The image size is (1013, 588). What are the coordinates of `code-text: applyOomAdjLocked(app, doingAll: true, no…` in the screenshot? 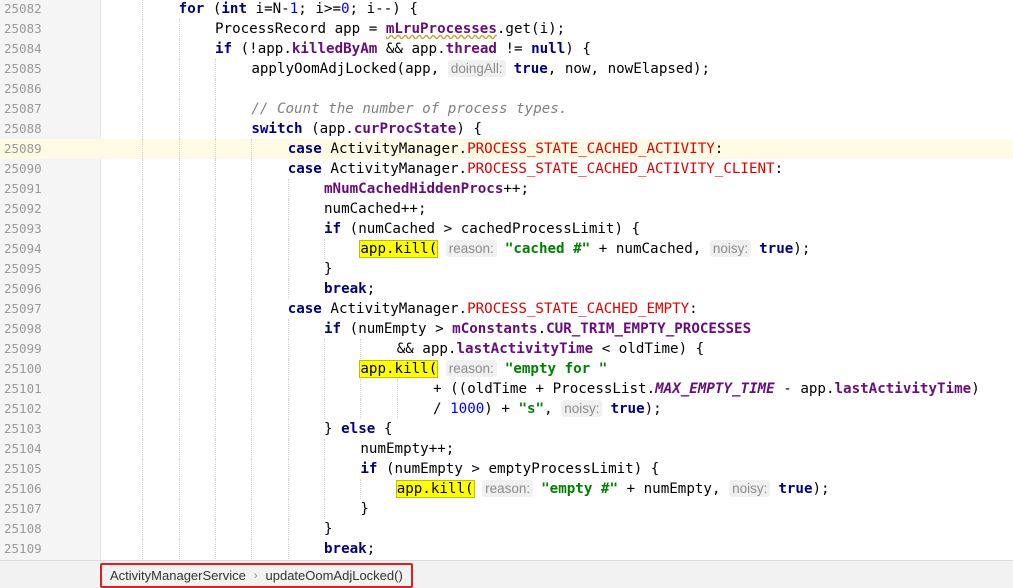 It's located at (480, 69).